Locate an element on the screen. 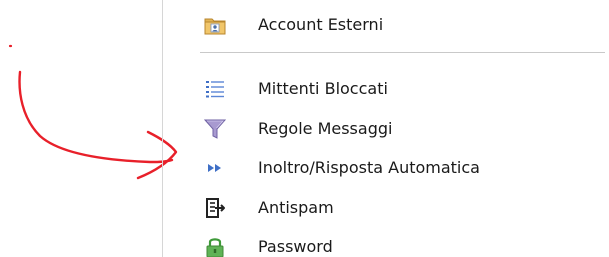  menu-item-label: Inoltro/Risposta Automatica is located at coordinates (369, 167).